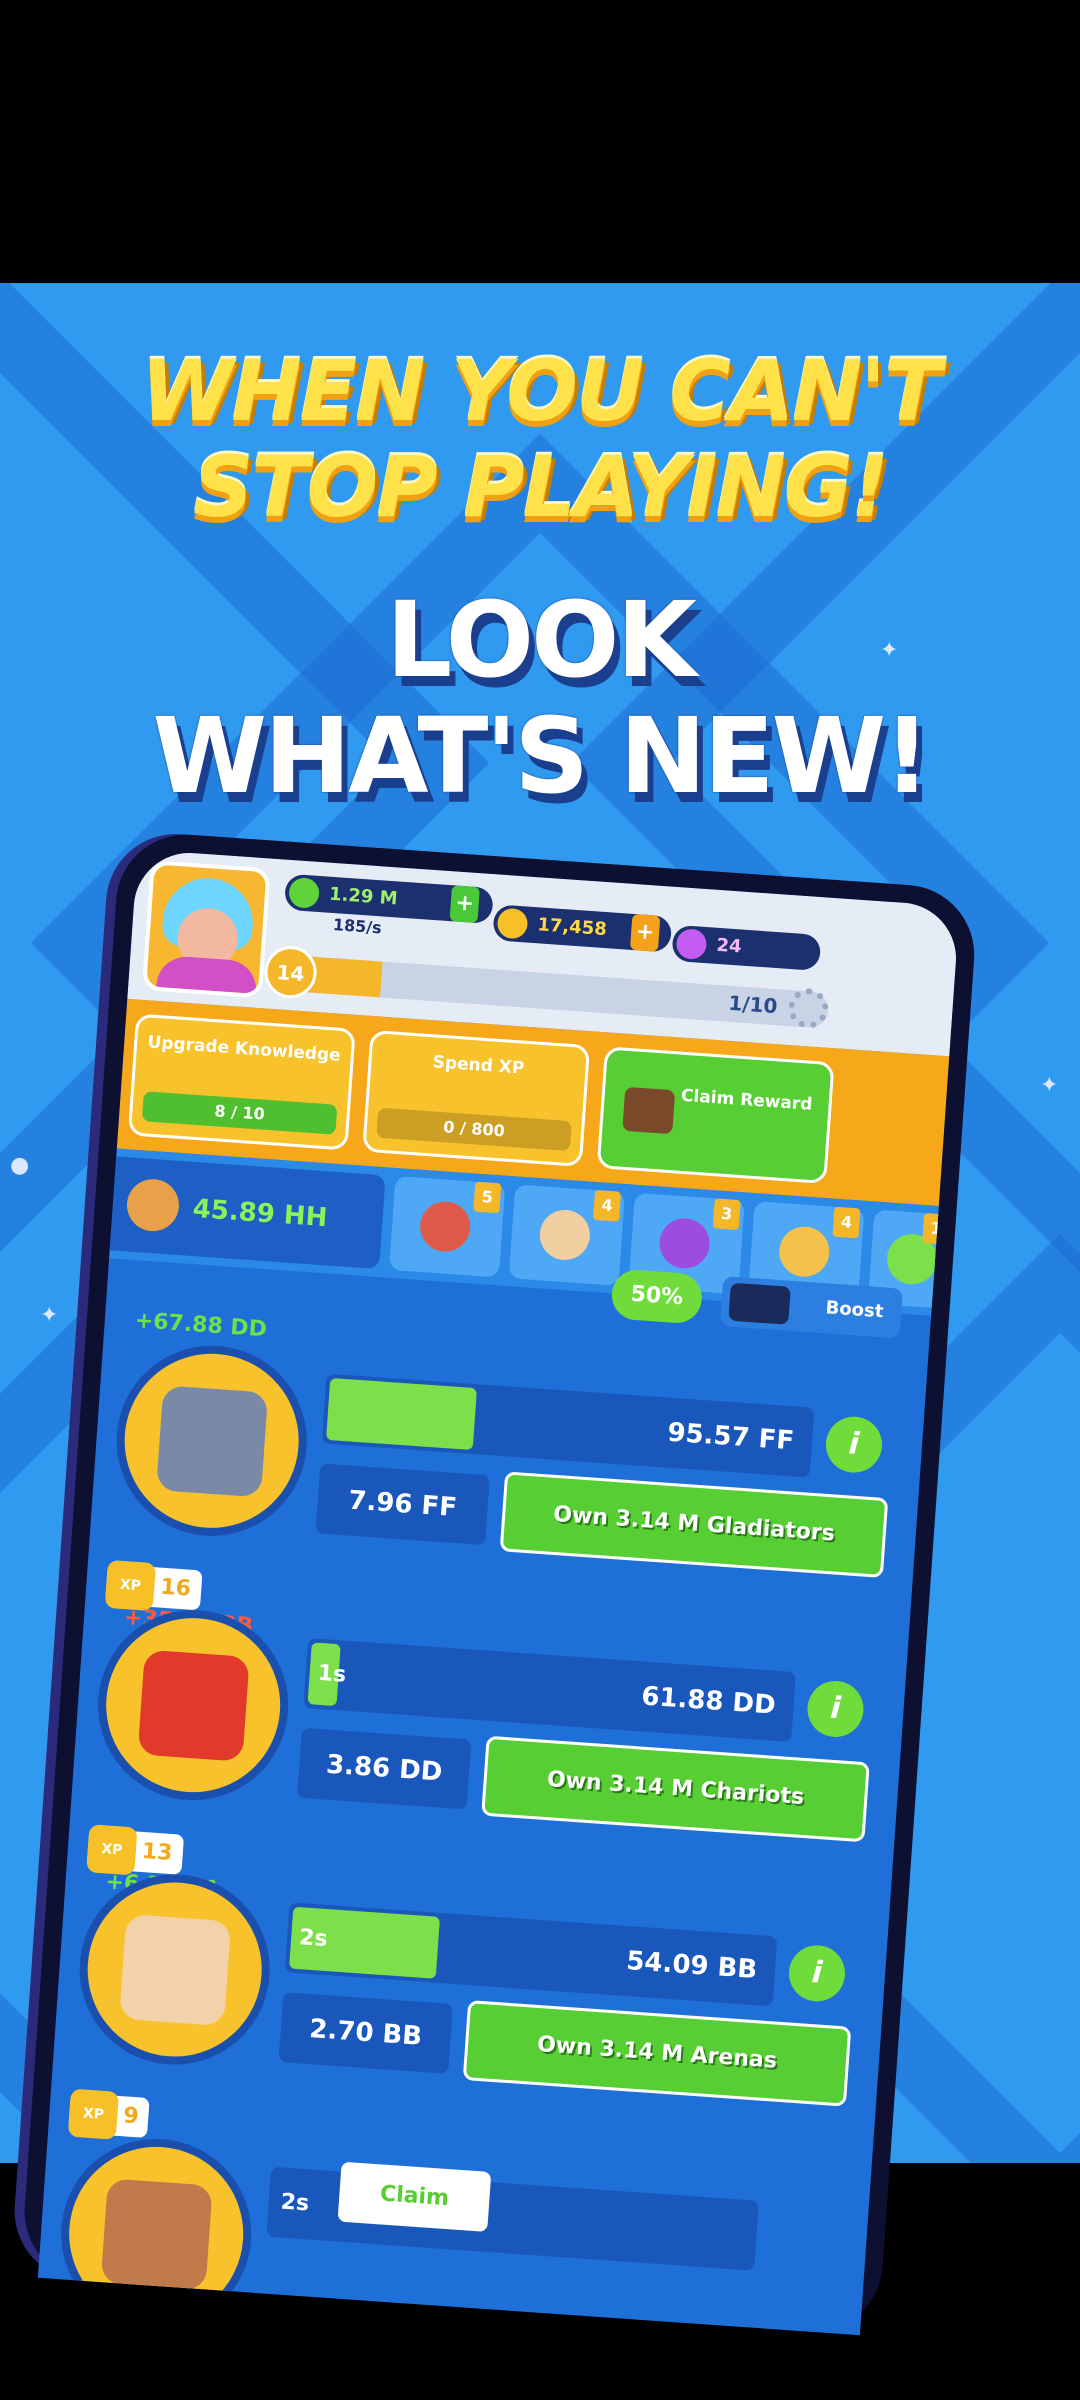  What do you see at coordinates (565, 1235) in the screenshot?
I see `bread-icon` at bounding box center [565, 1235].